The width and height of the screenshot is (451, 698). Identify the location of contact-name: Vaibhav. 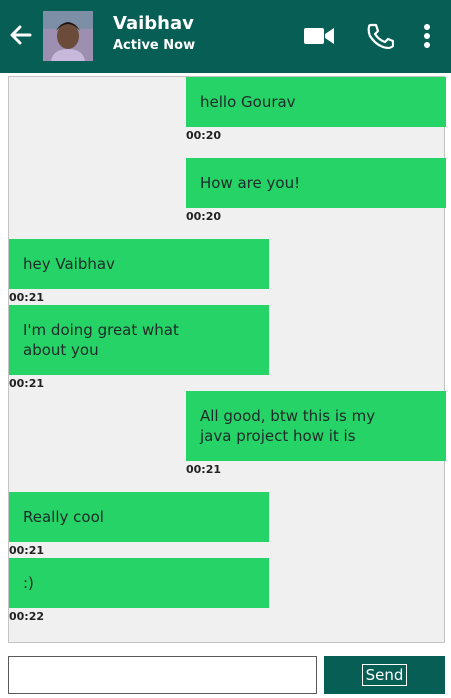
(153, 23).